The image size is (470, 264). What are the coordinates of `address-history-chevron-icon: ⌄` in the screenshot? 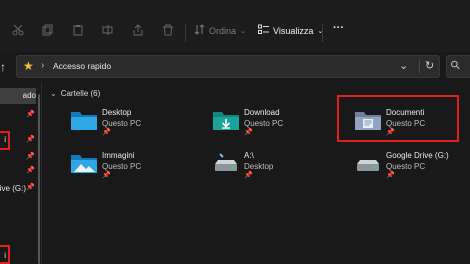 It's located at (403, 65).